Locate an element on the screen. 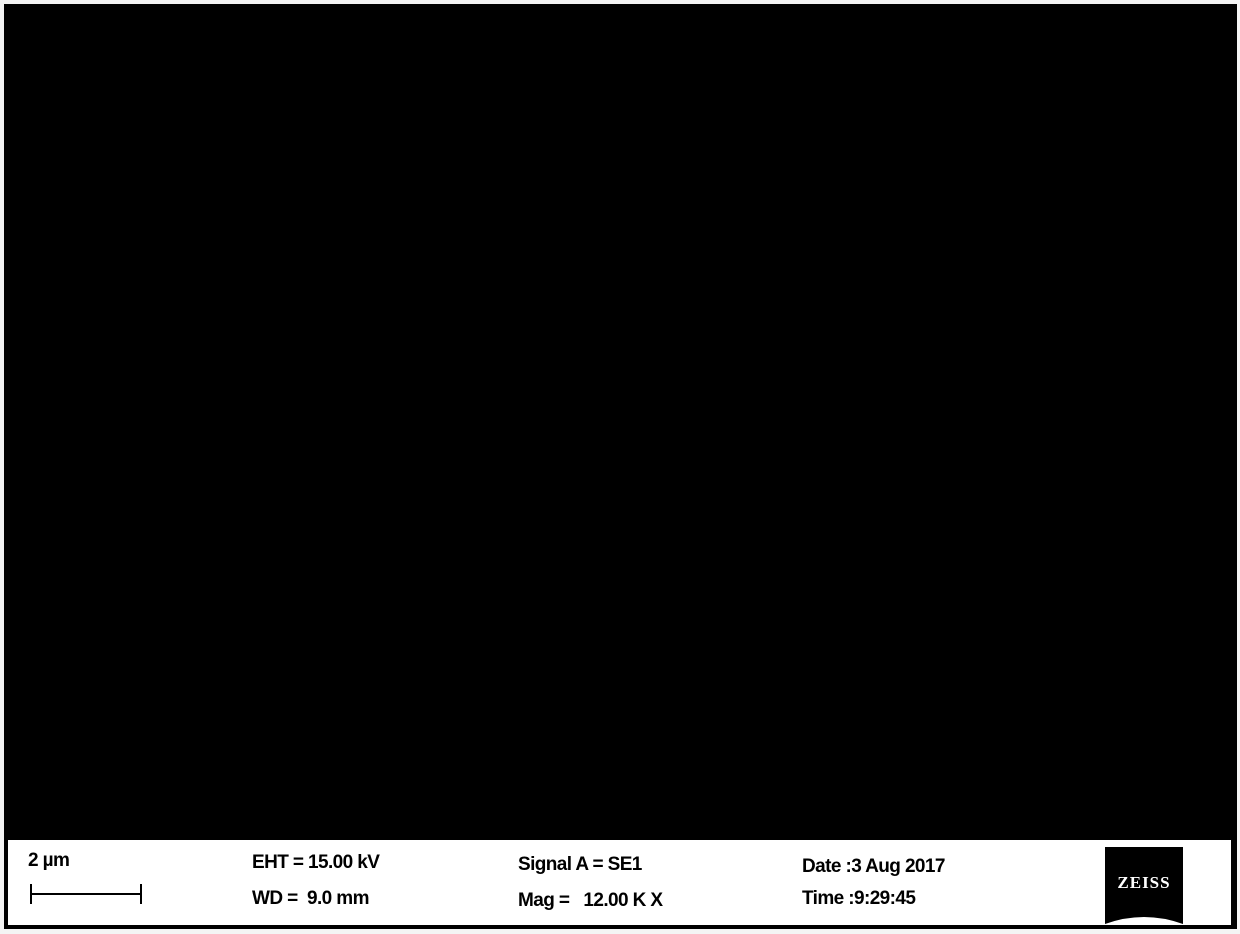  zeiss-logo-icon: ZEISS is located at coordinates (1144, 885).